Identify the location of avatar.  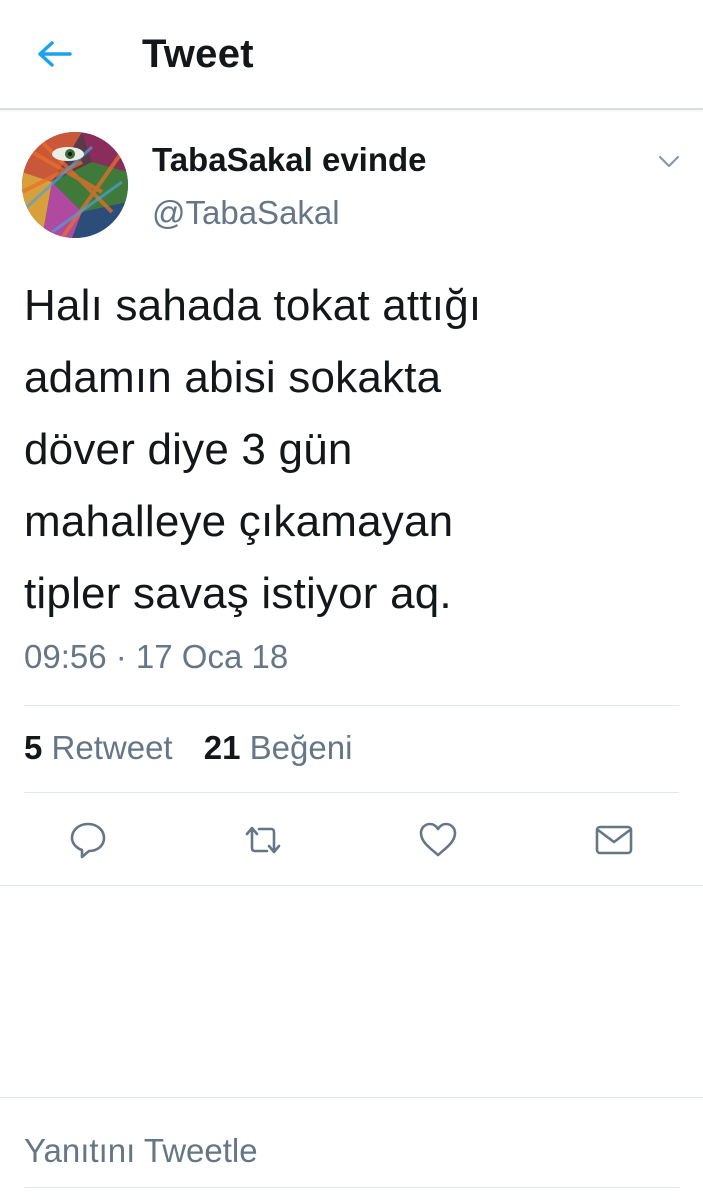
(75, 185).